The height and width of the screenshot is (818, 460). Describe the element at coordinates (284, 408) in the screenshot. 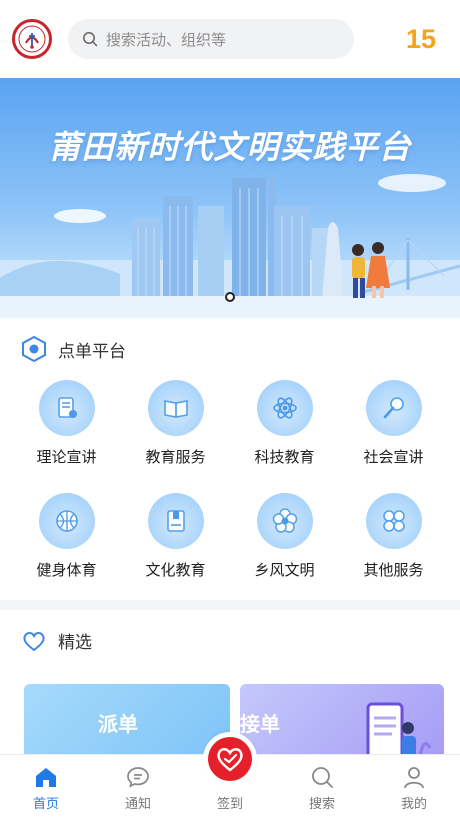

I see `atom-icon` at that location.